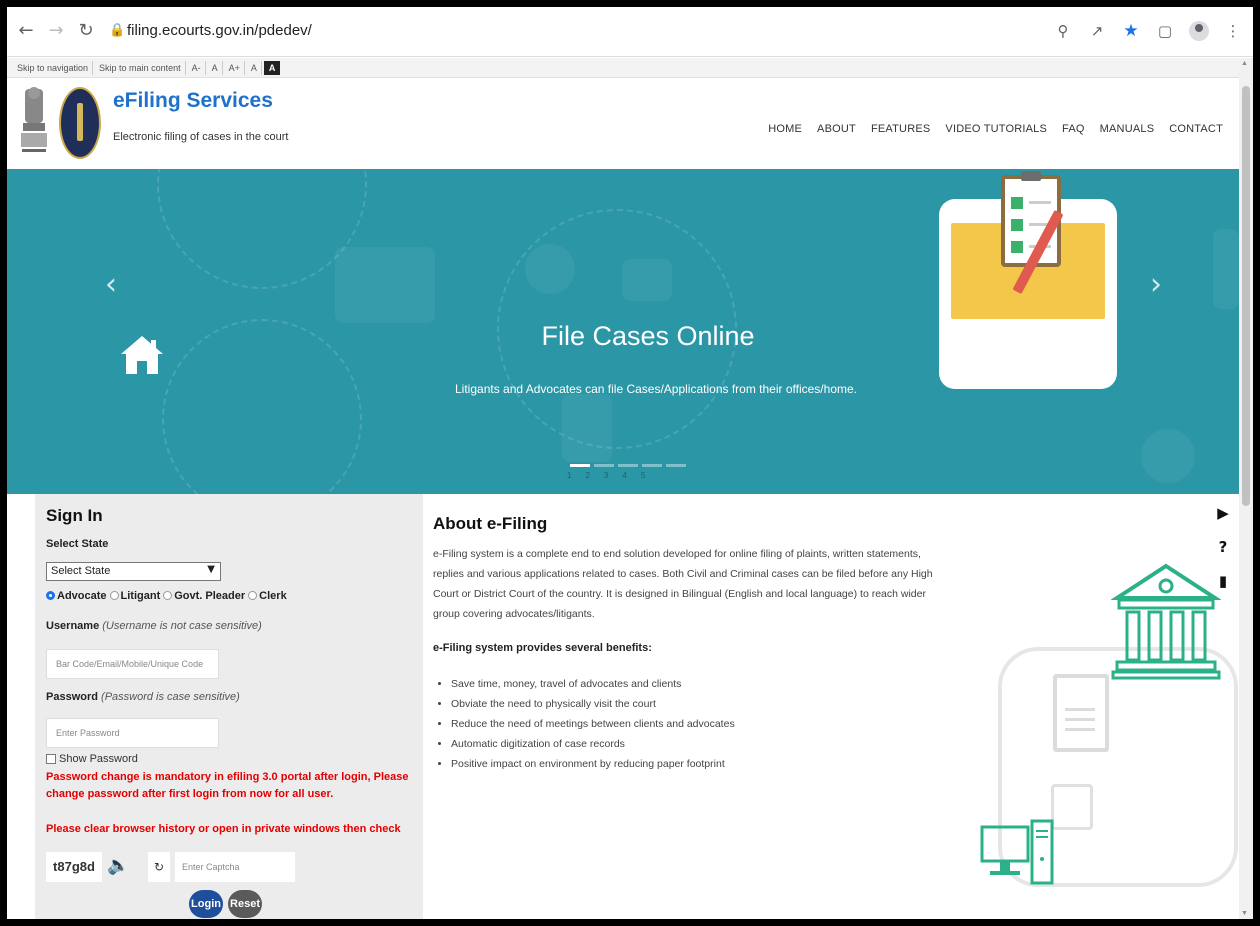 Image resolution: width=1260 pixels, height=926 pixels. Describe the element at coordinates (785, 129) in the screenshot. I see `nav-home: HOME` at that location.